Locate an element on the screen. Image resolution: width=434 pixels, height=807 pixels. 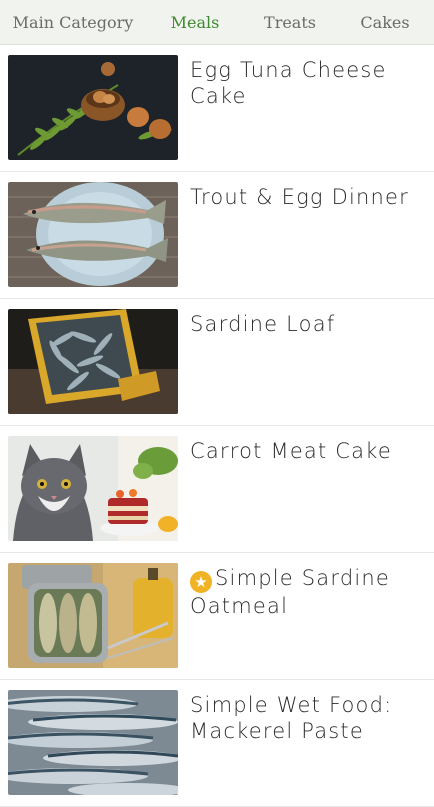
recipe-title: Carrot Meat Cake is located at coordinates (291, 451).